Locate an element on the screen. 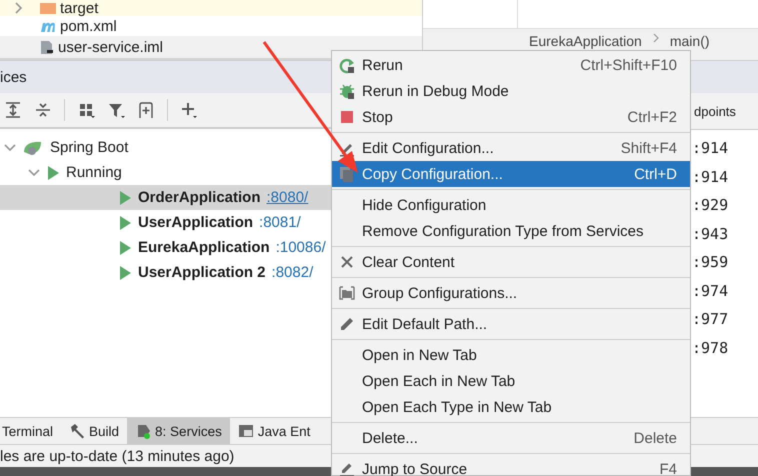 The height and width of the screenshot is (476, 758). log-text: :977 is located at coordinates (711, 319).